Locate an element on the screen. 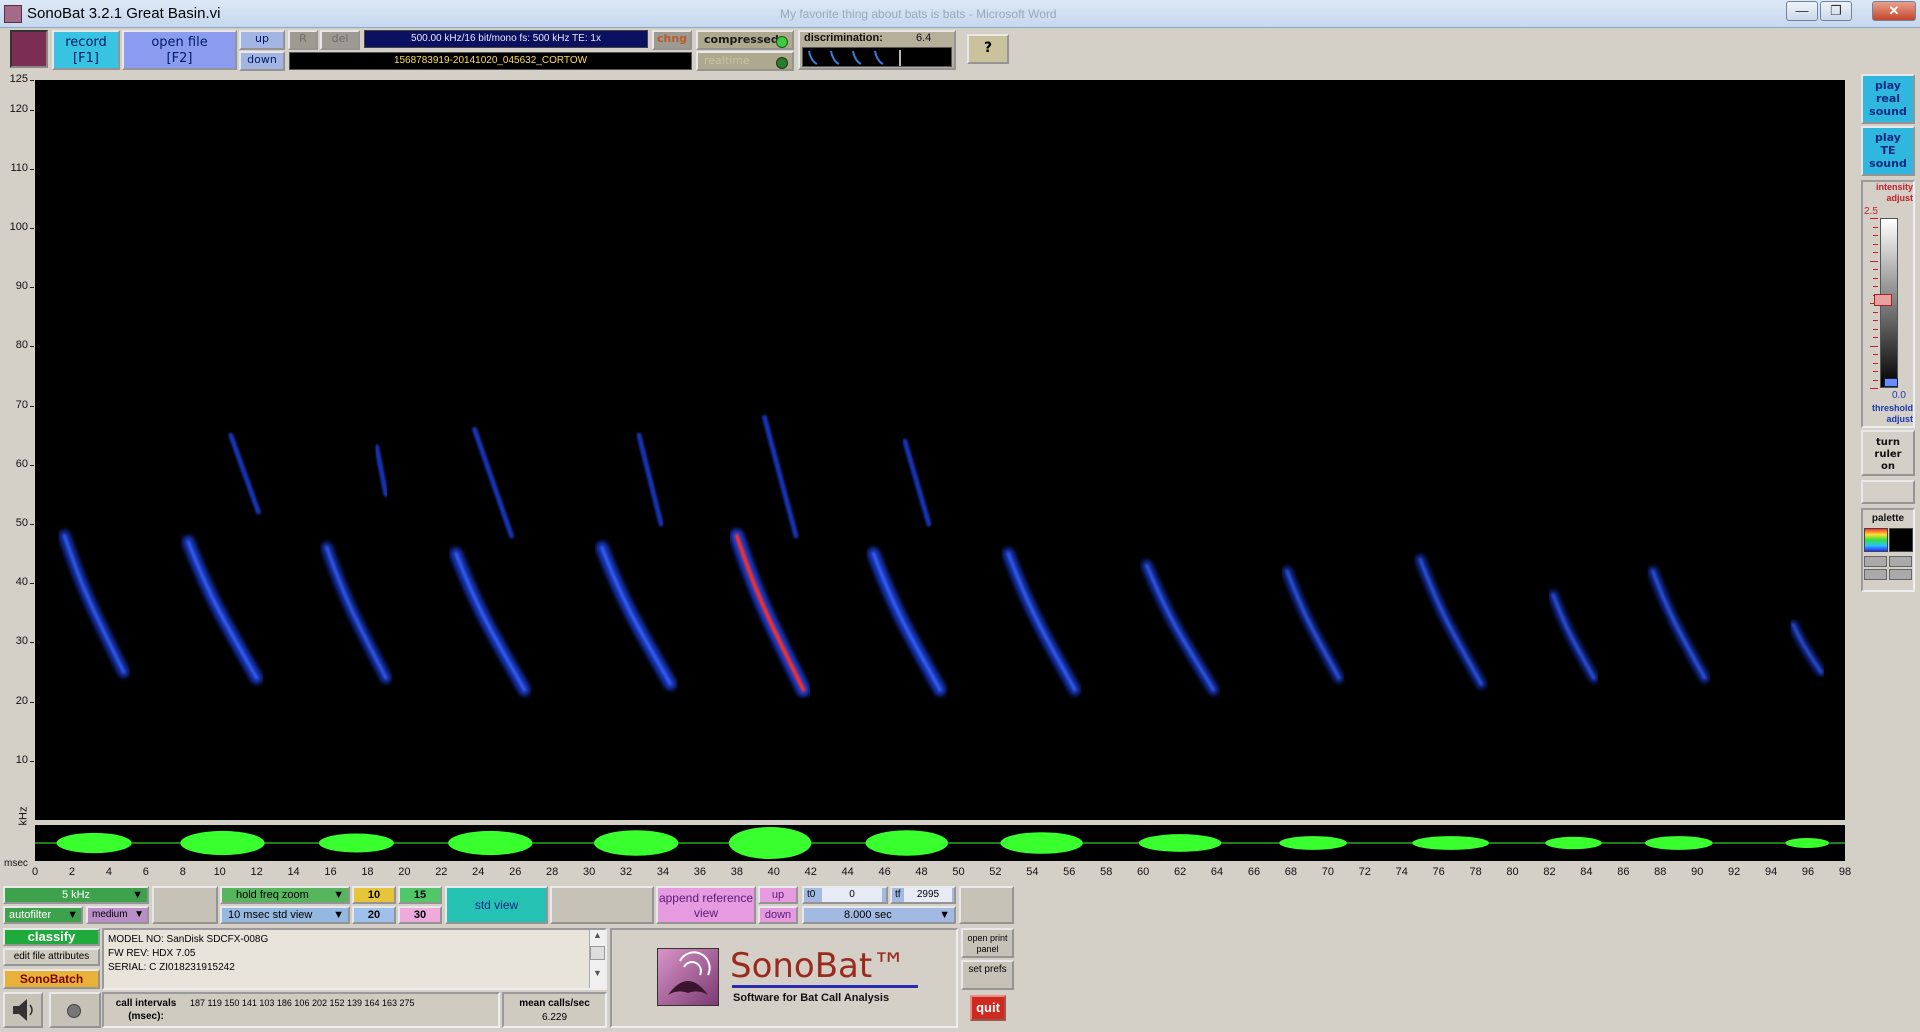  edit-file-attributes-button: edit file attributes is located at coordinates (51, 957).